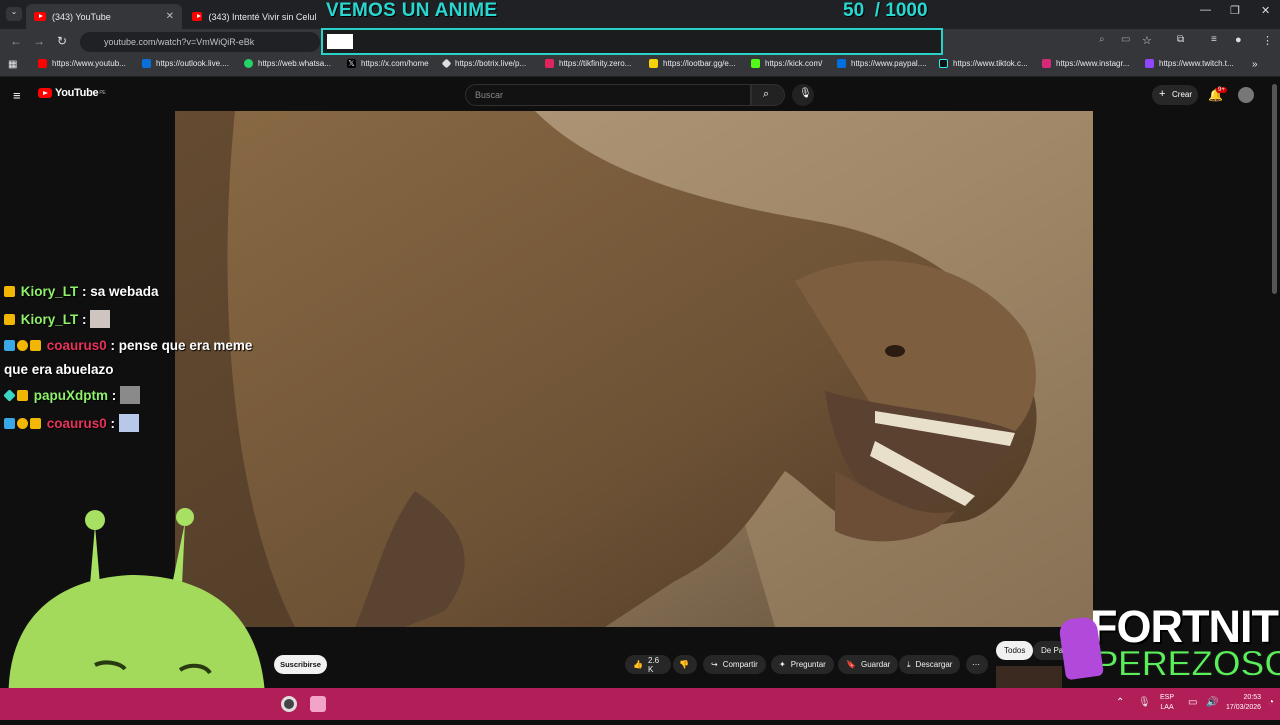 This screenshot has width=1280, height=725. Describe the element at coordinates (1120, 702) in the screenshot. I see `tray-chevron-icon: ⌃` at that location.